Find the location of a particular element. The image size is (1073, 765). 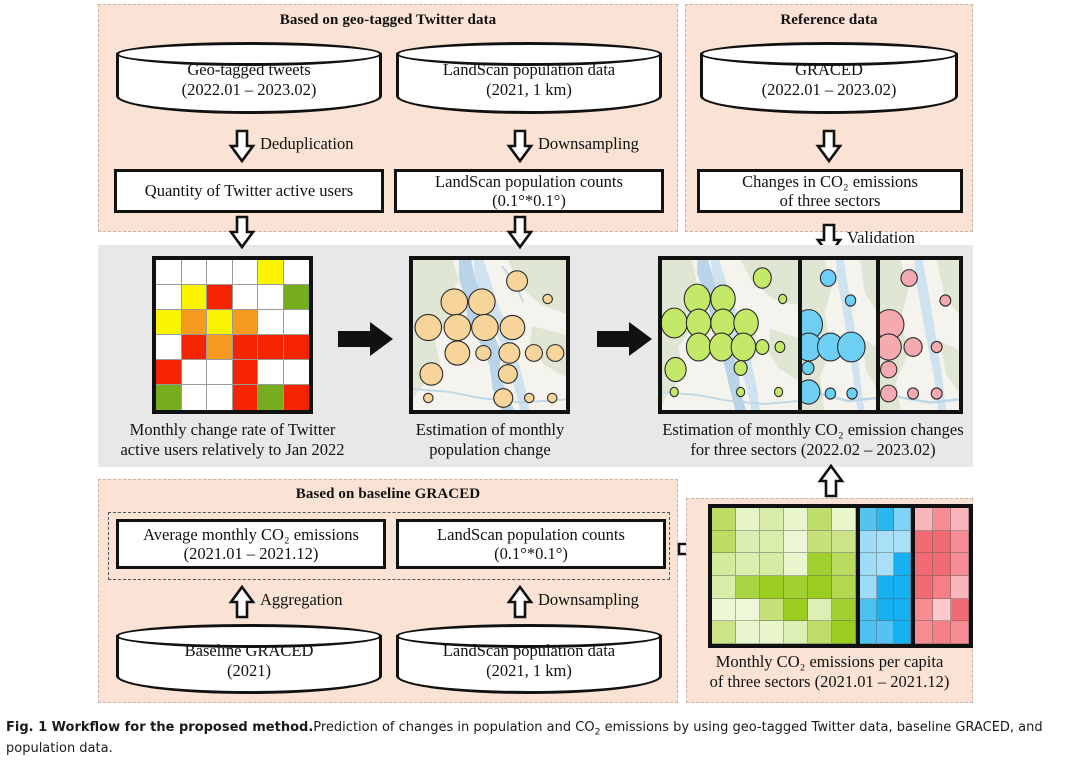

per-capita-blue-cell-r0-c1 is located at coordinates (885, 519).